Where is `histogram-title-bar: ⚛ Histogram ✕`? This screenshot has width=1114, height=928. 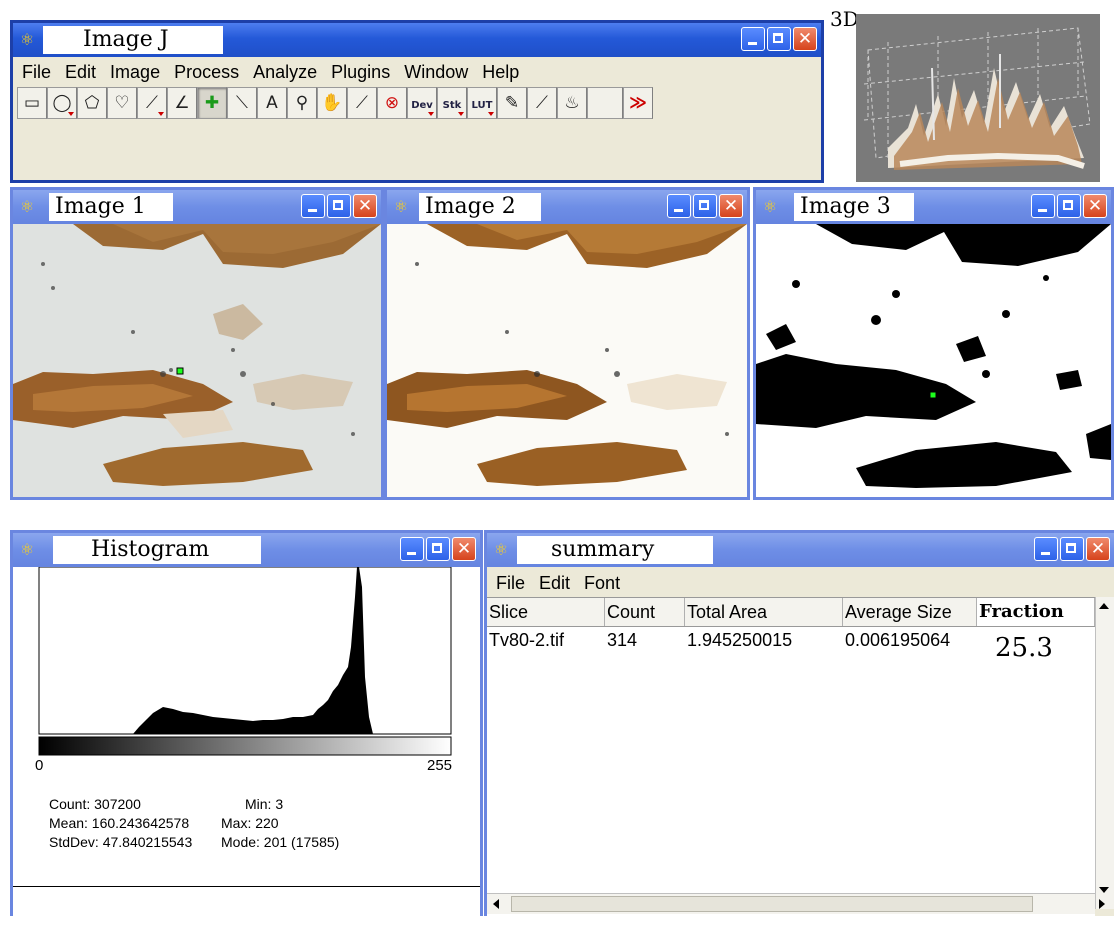
histogram-title-bar: ⚛ Histogram ✕ is located at coordinates (246, 550).